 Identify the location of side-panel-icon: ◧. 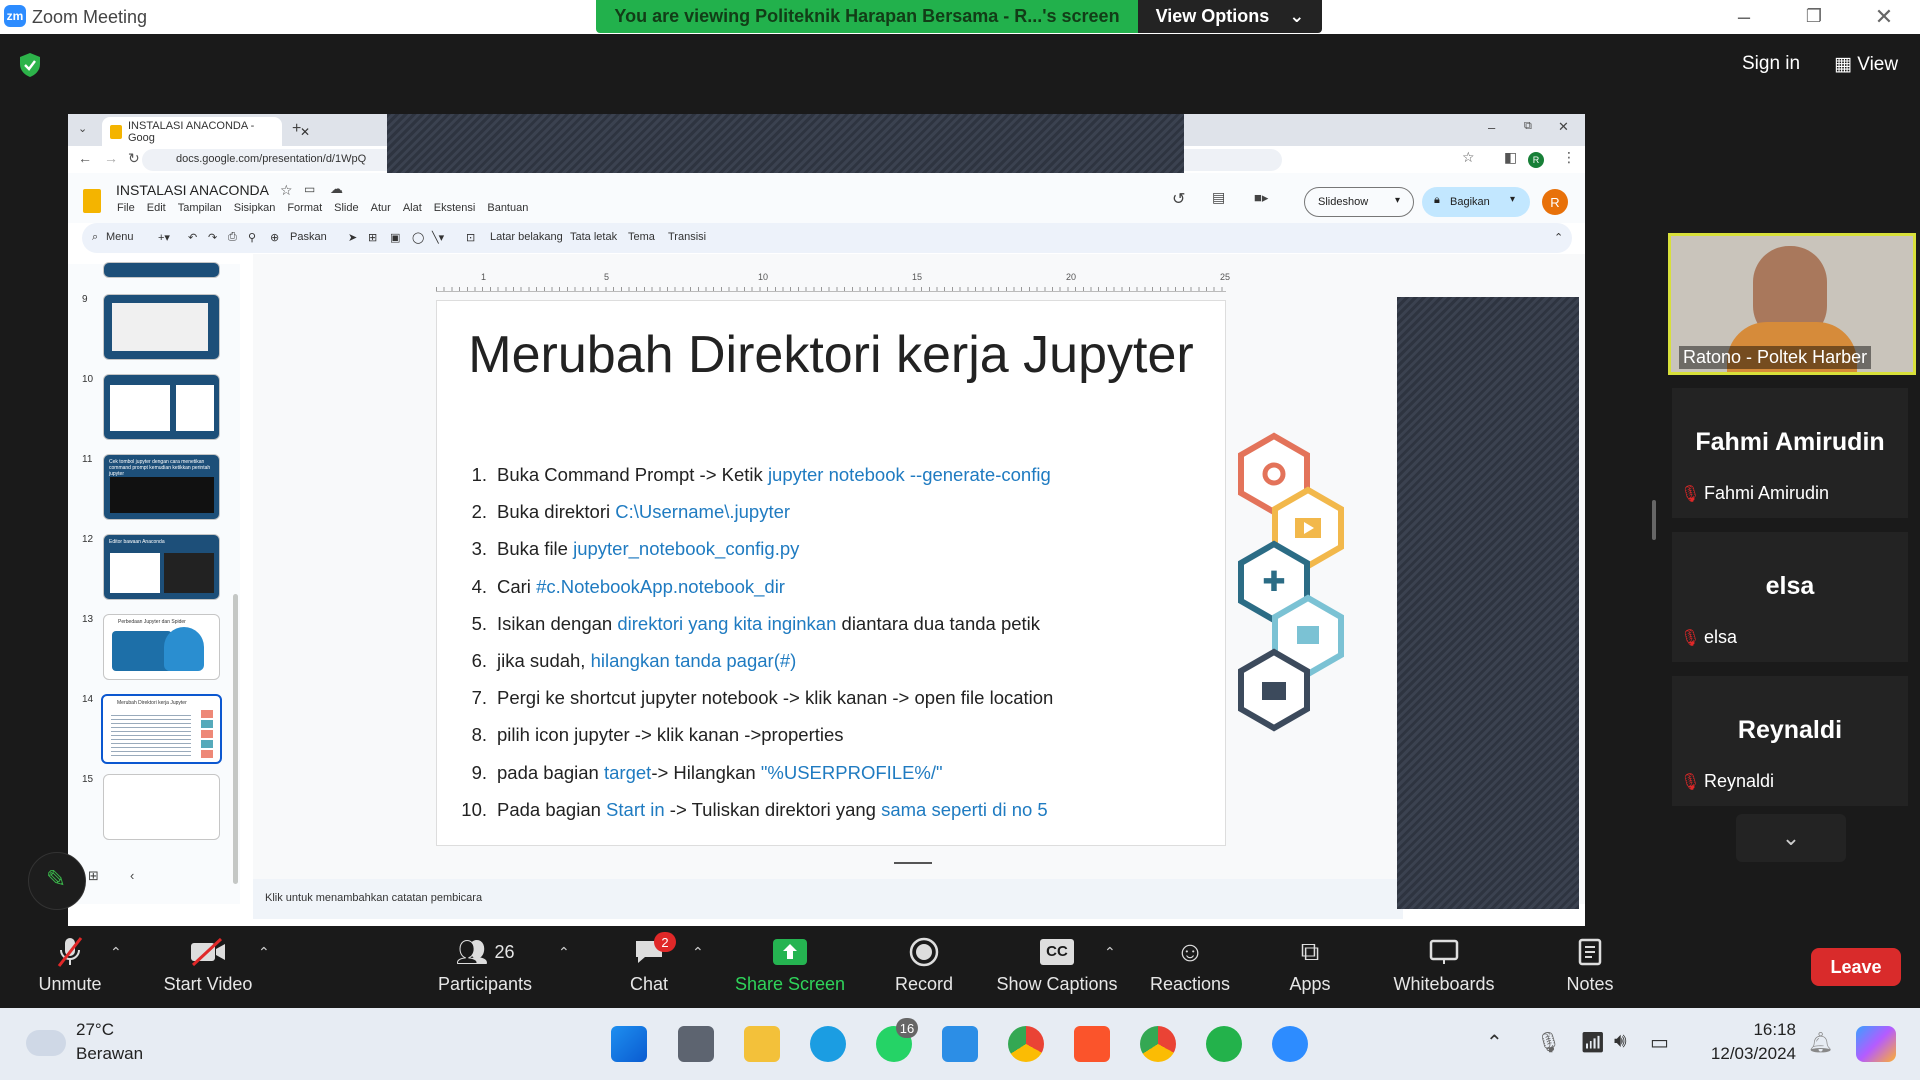
(1510, 157).